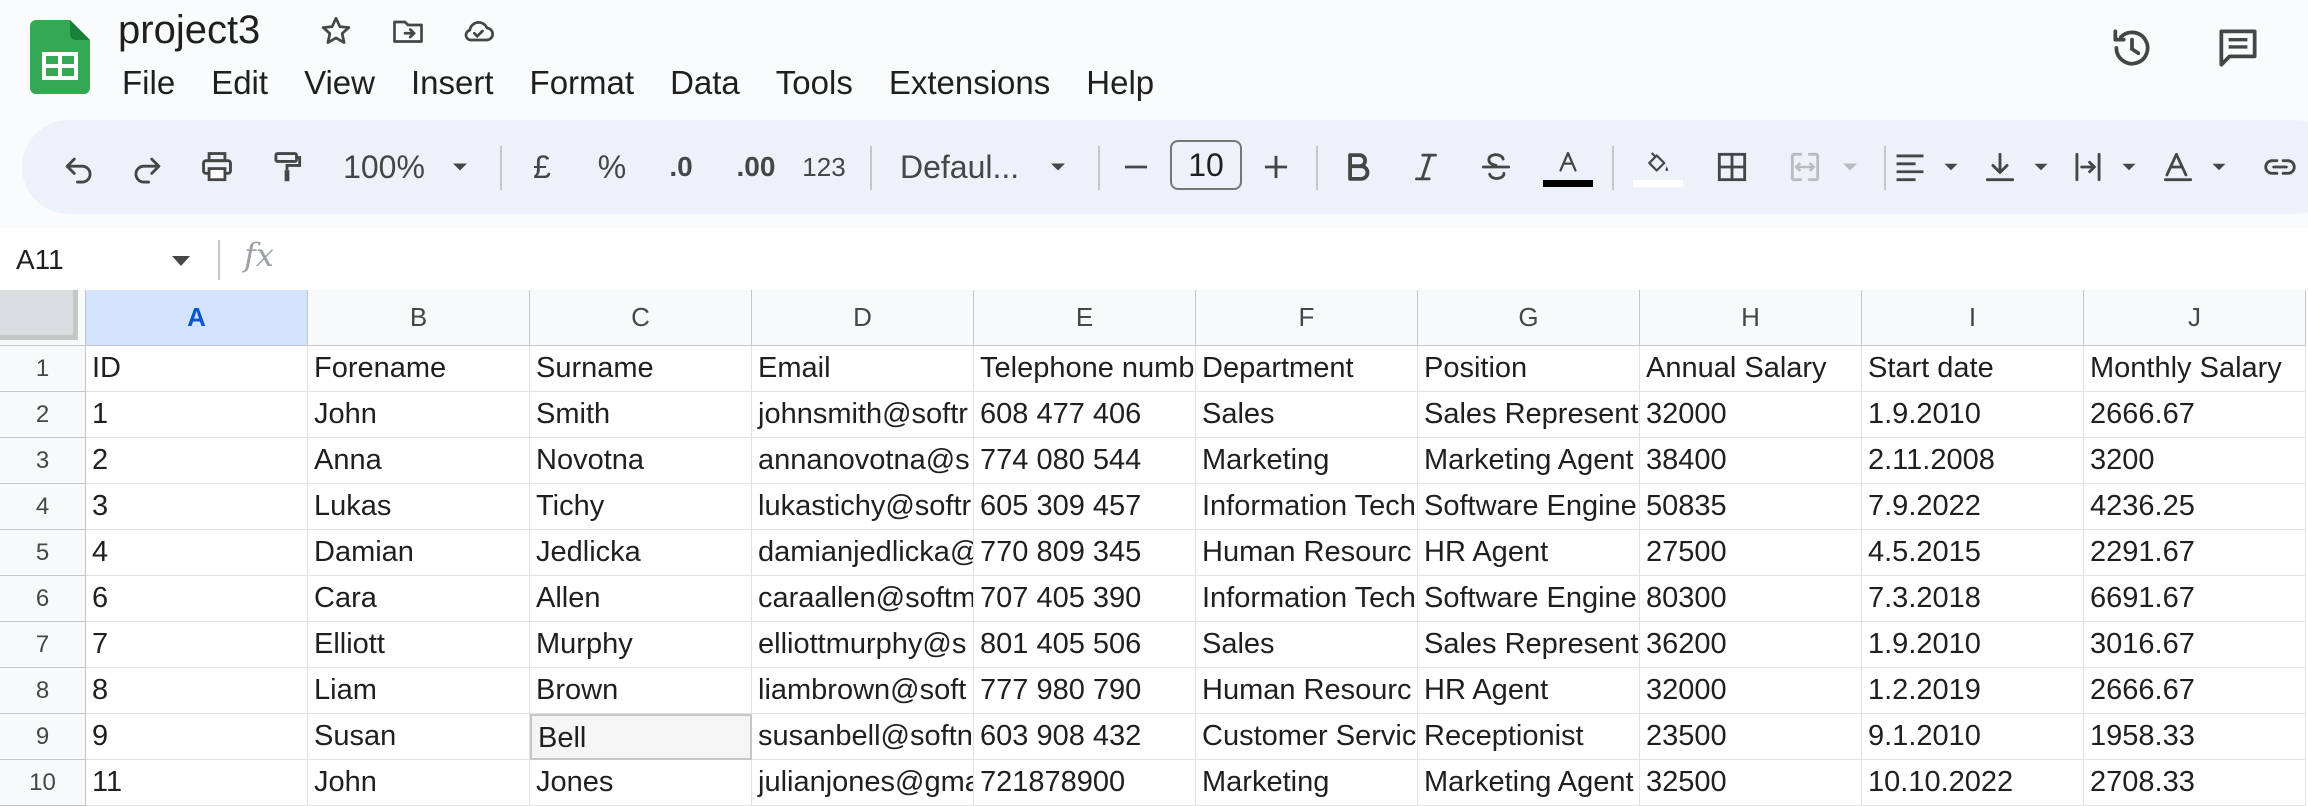 The image size is (2308, 806). What do you see at coordinates (197, 415) in the screenshot?
I see `cell-a2: 1` at bounding box center [197, 415].